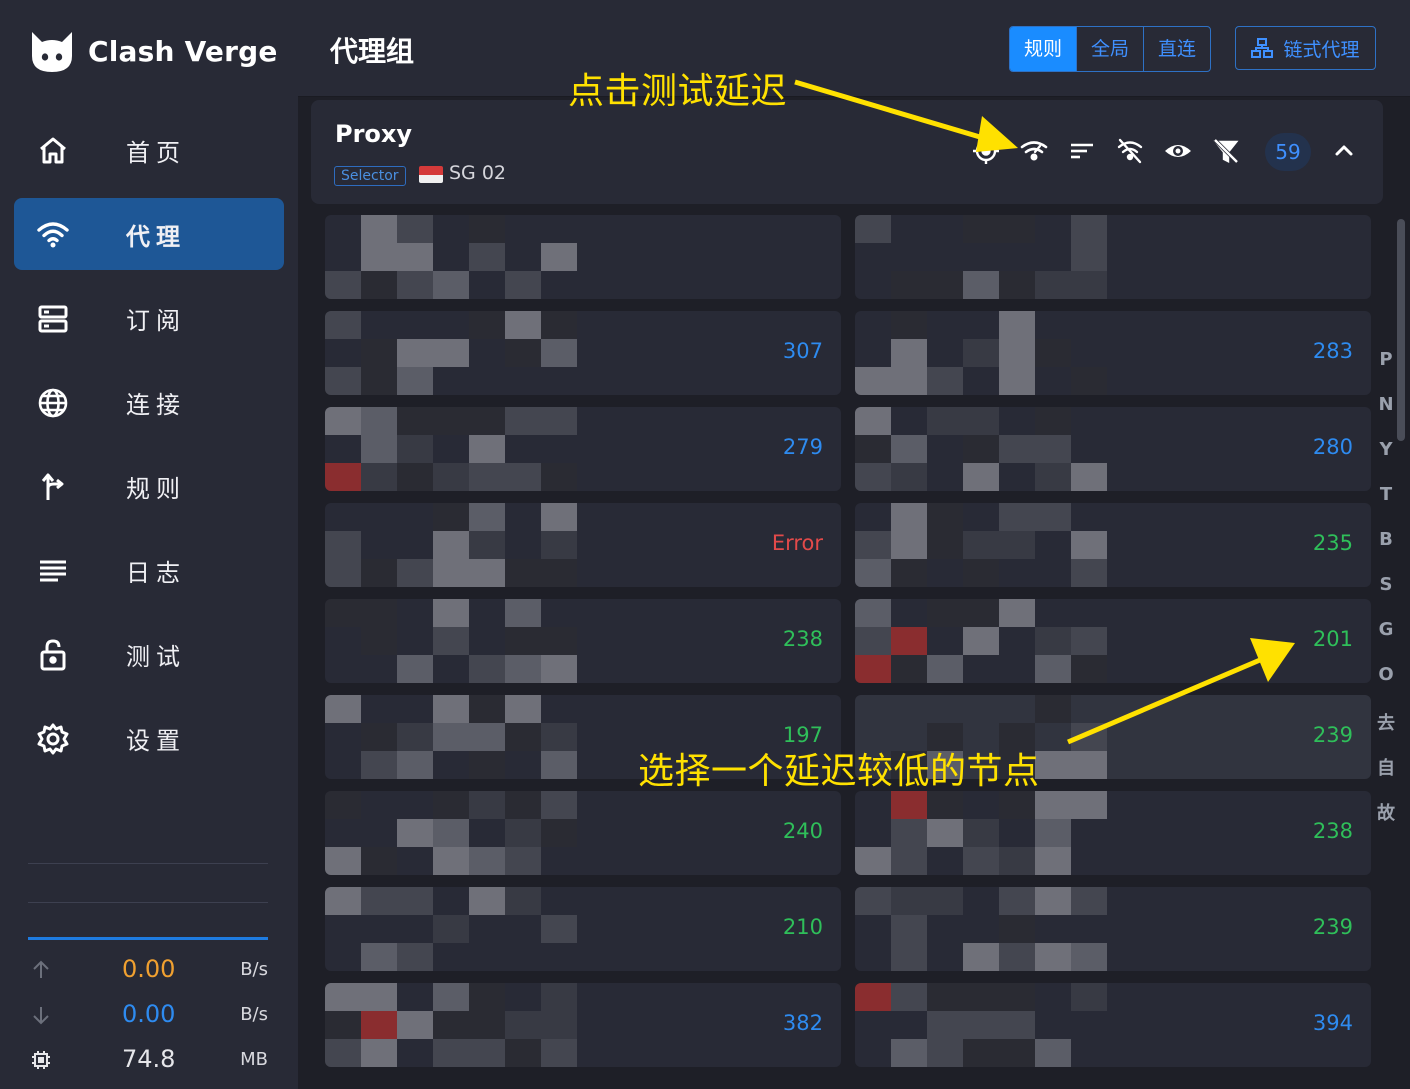 The width and height of the screenshot is (1410, 1089). I want to click on sidebar-item-proxy: 代理, so click(149, 234).